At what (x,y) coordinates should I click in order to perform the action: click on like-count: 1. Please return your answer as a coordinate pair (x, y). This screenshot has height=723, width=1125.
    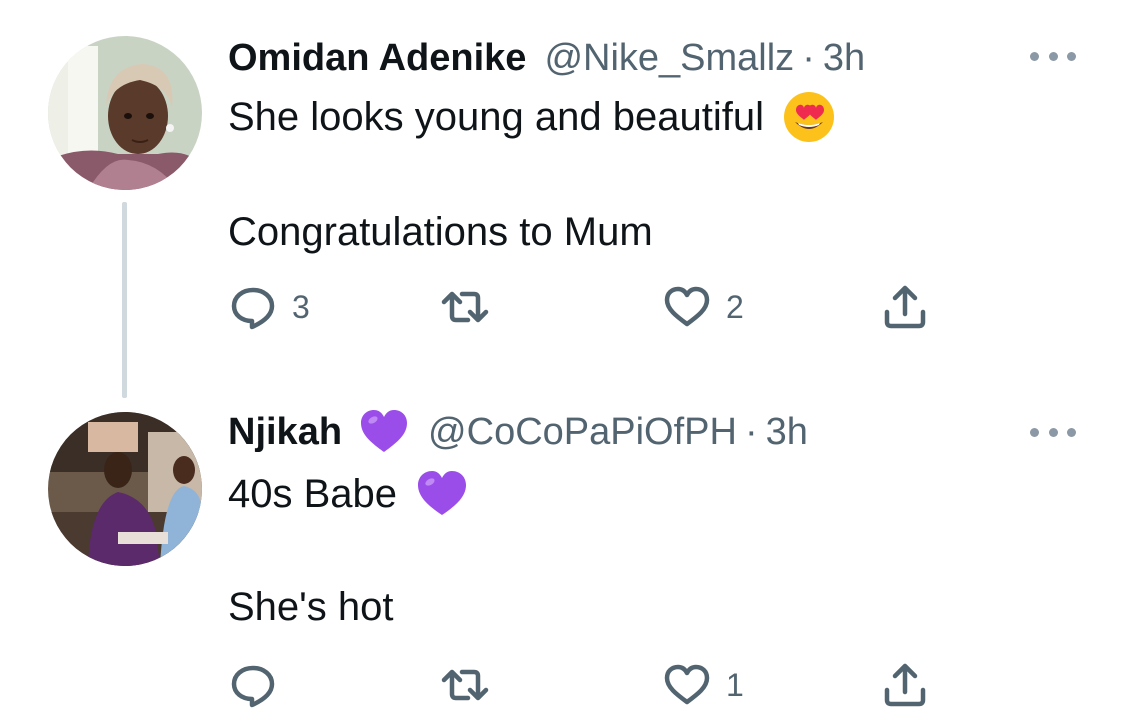
    Looking at the image, I should click on (735, 684).